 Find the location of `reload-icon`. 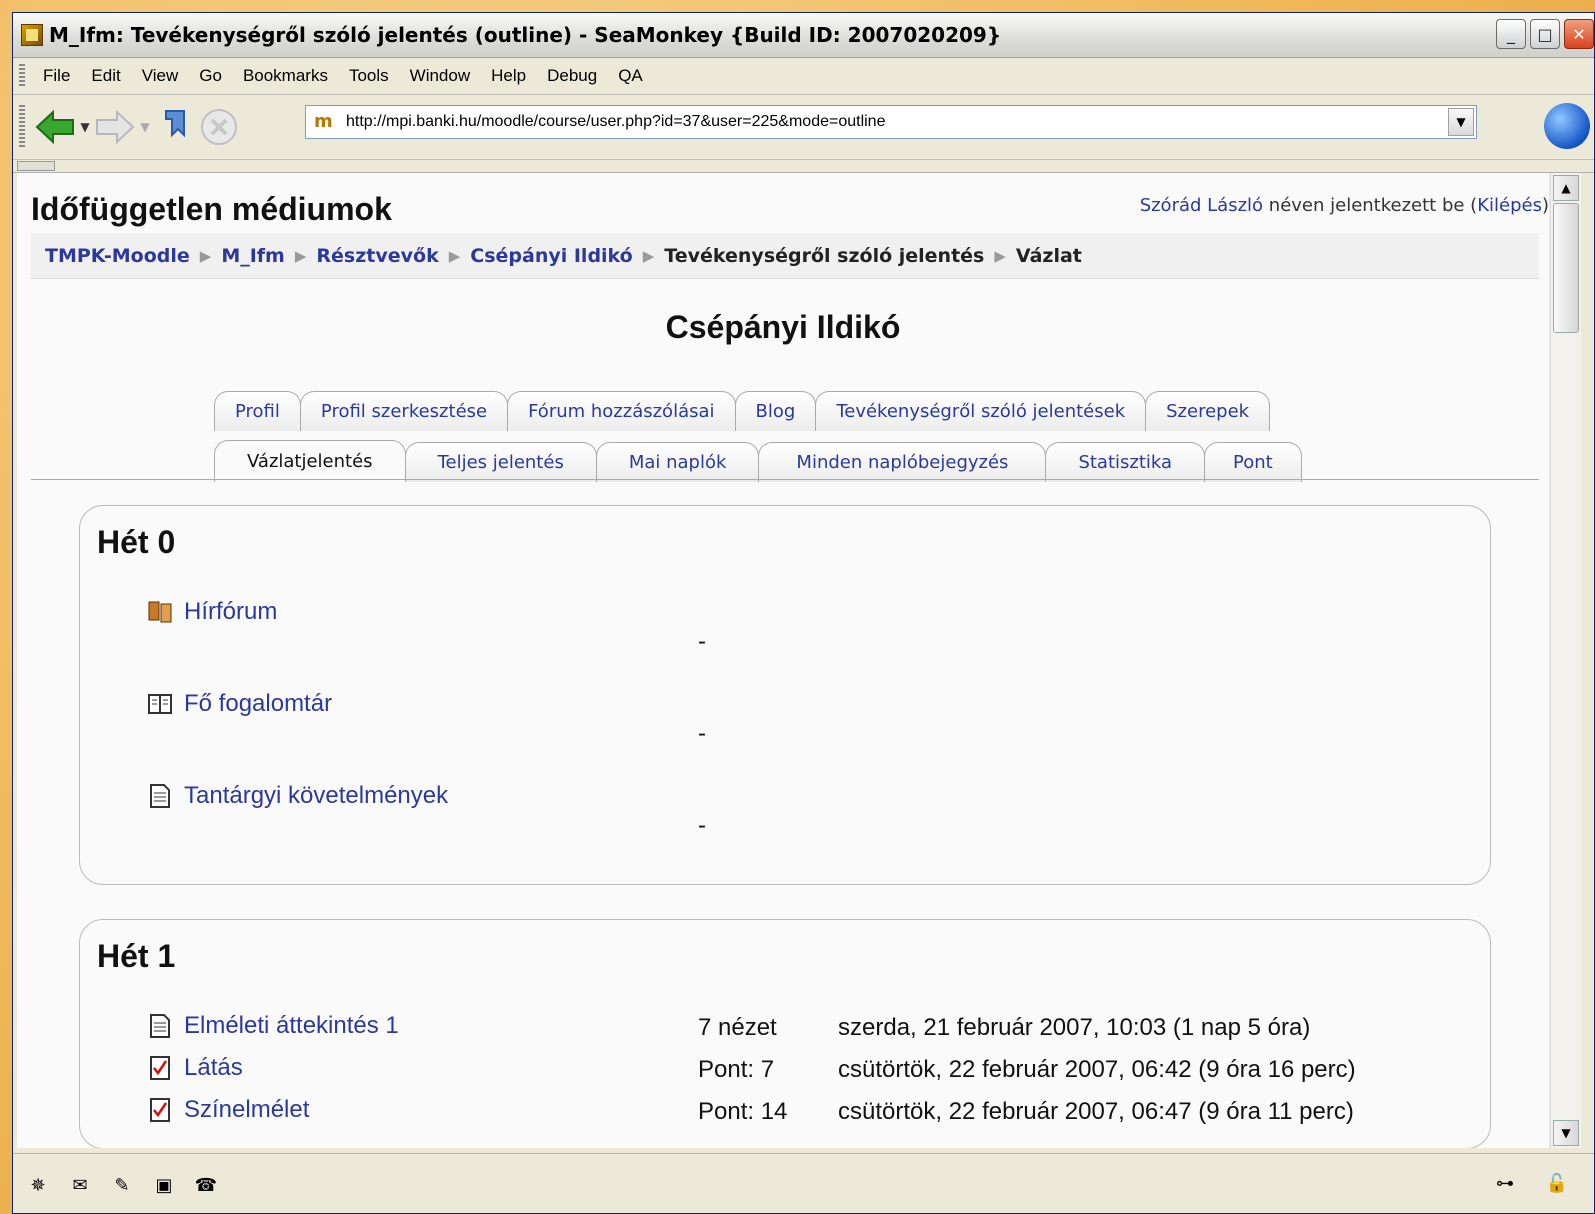

reload-icon is located at coordinates (175, 127).